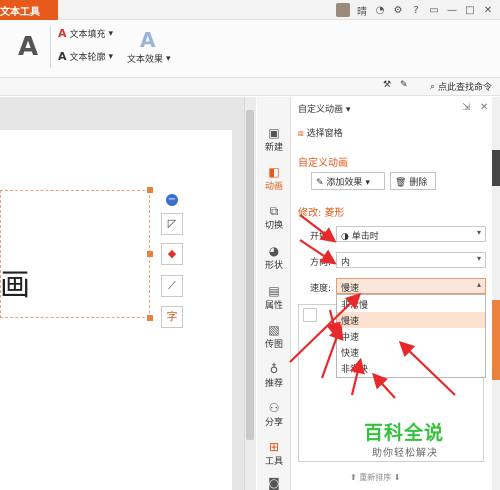 The image size is (500, 490). I want to click on pane-title: 自定义动画 ▾, so click(324, 108).